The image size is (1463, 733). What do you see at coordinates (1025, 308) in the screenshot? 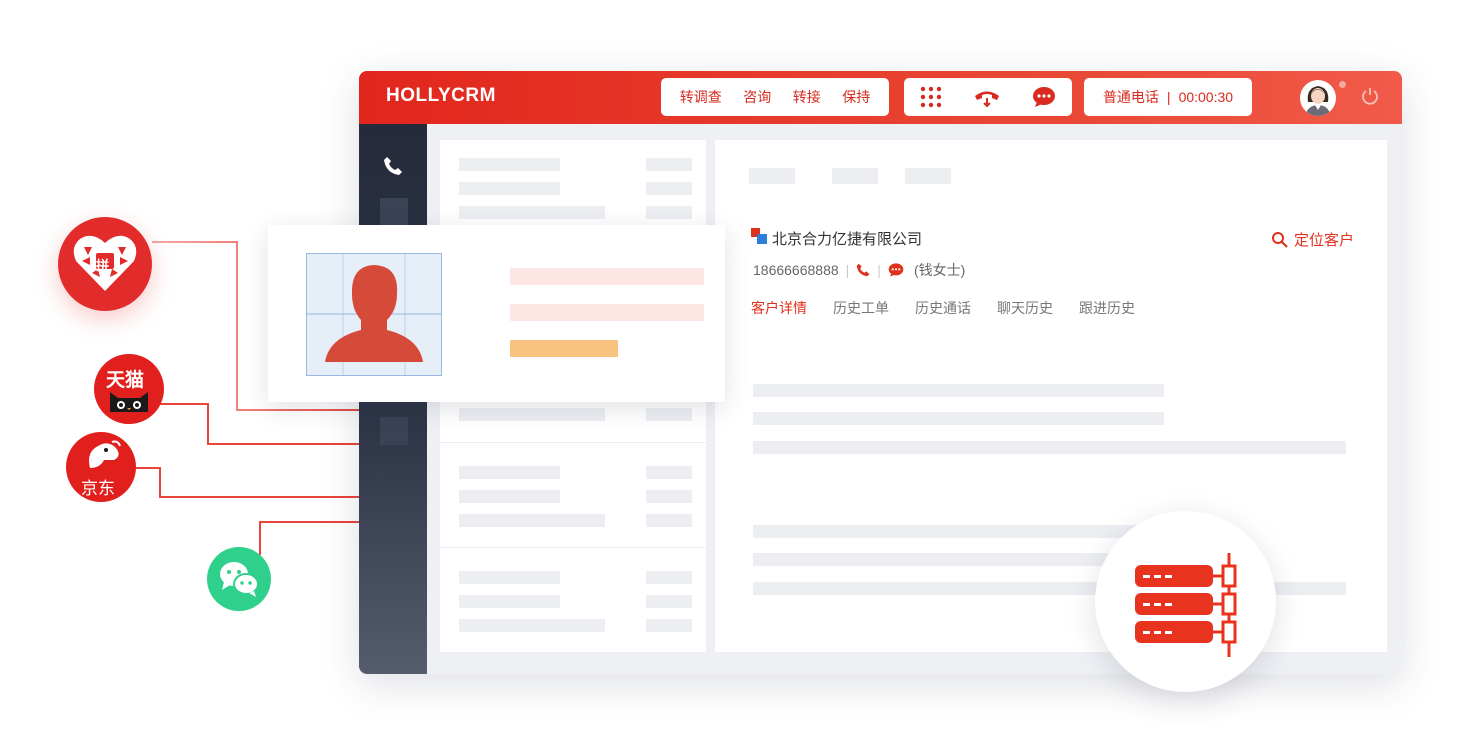
I see `tab-chat-history: 聊天历史` at bounding box center [1025, 308].